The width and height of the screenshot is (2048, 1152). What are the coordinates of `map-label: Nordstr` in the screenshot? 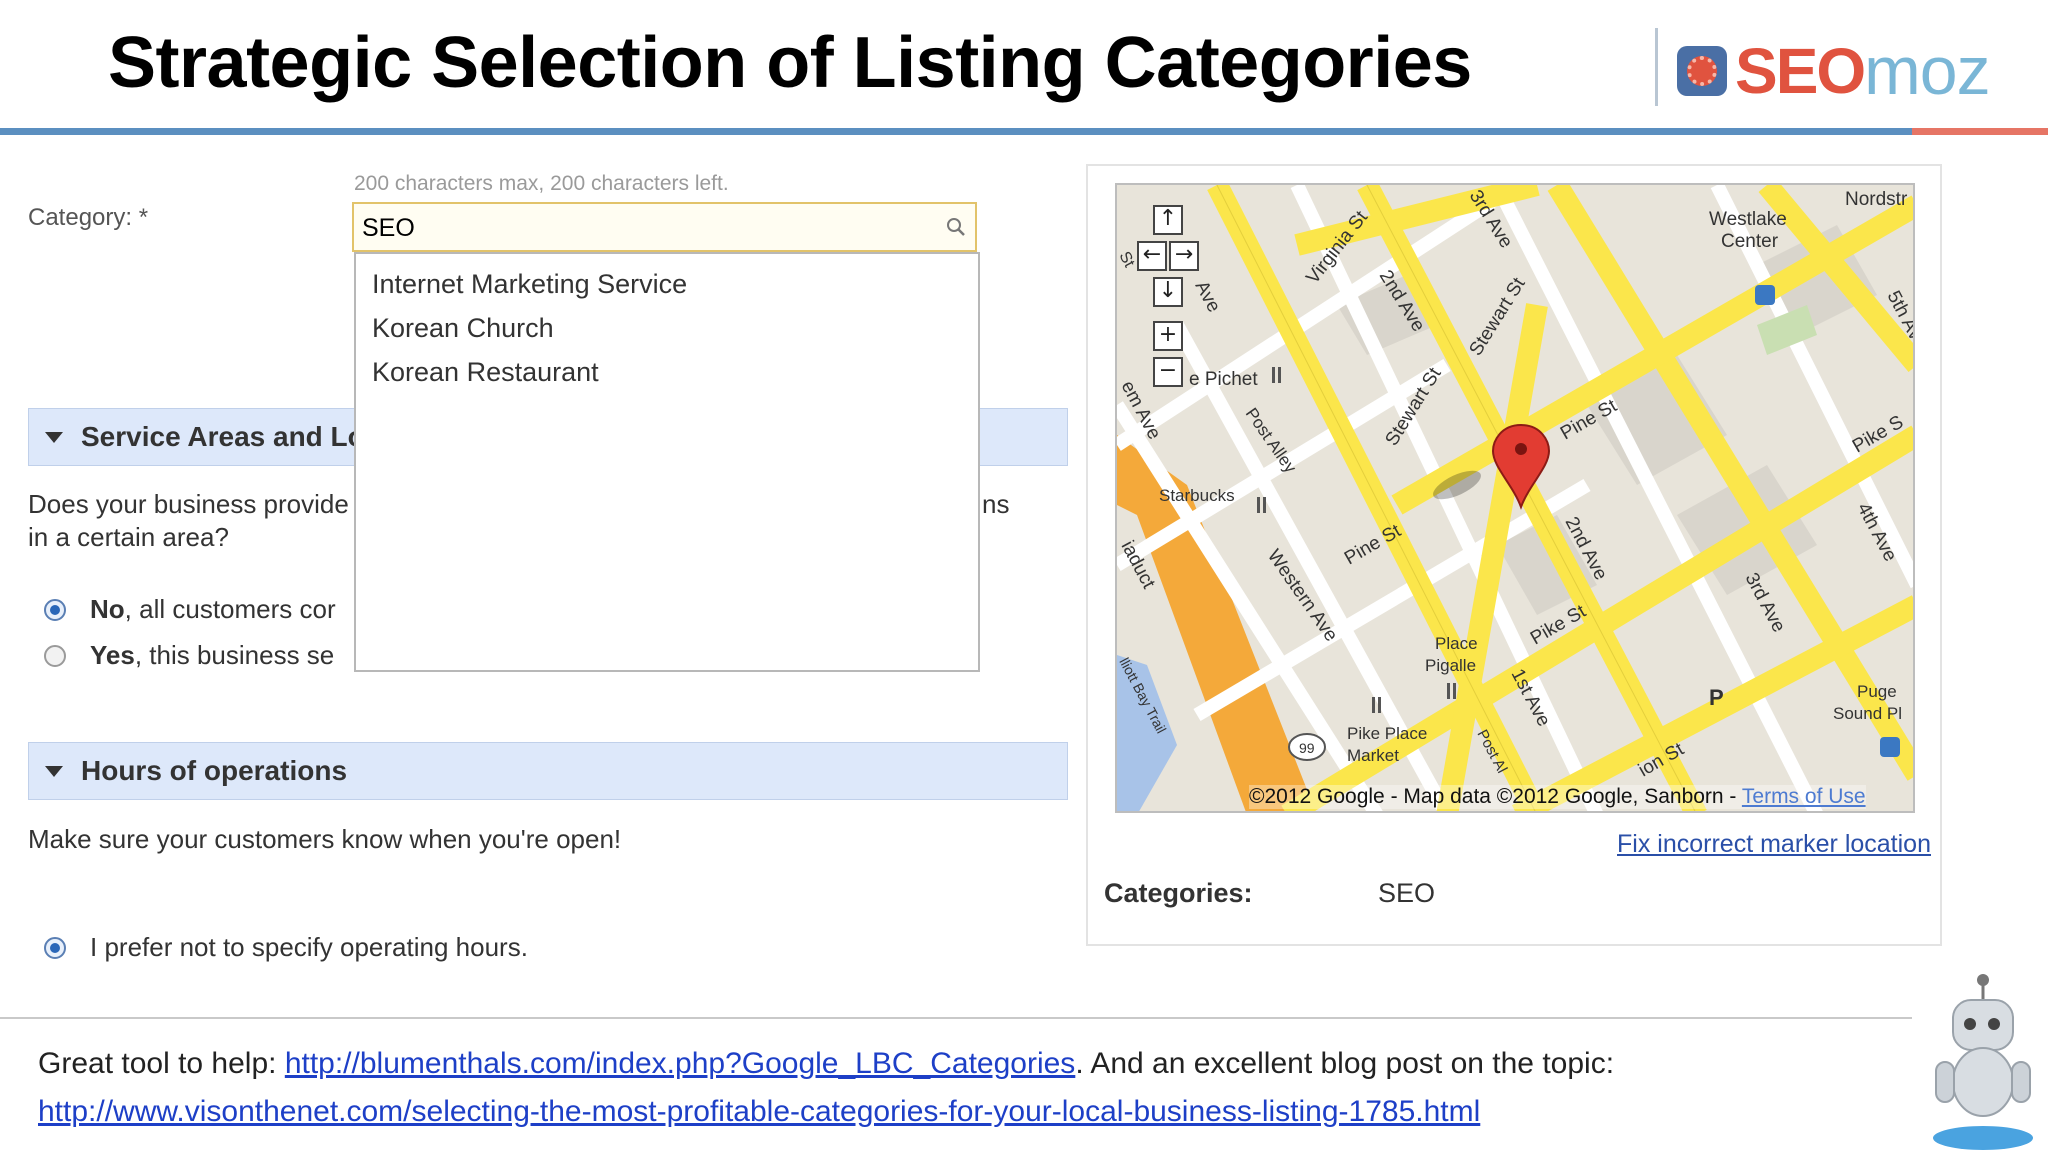 It's located at (1876, 199).